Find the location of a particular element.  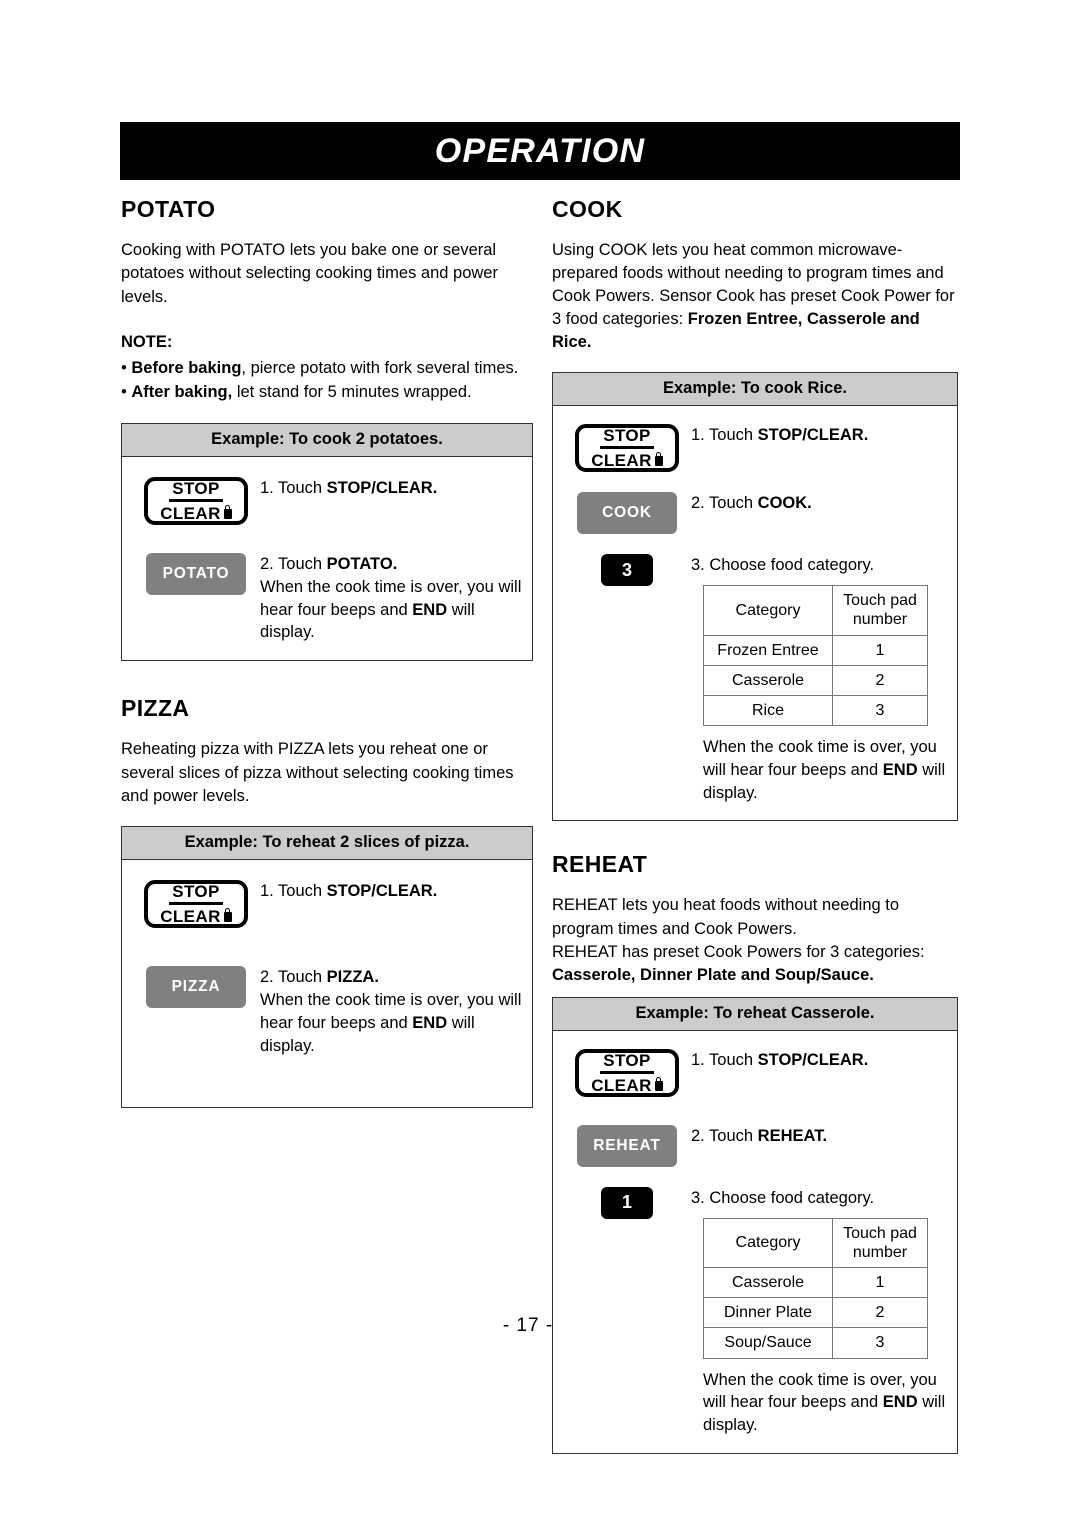

potato-key: POTATO is located at coordinates (196, 574).